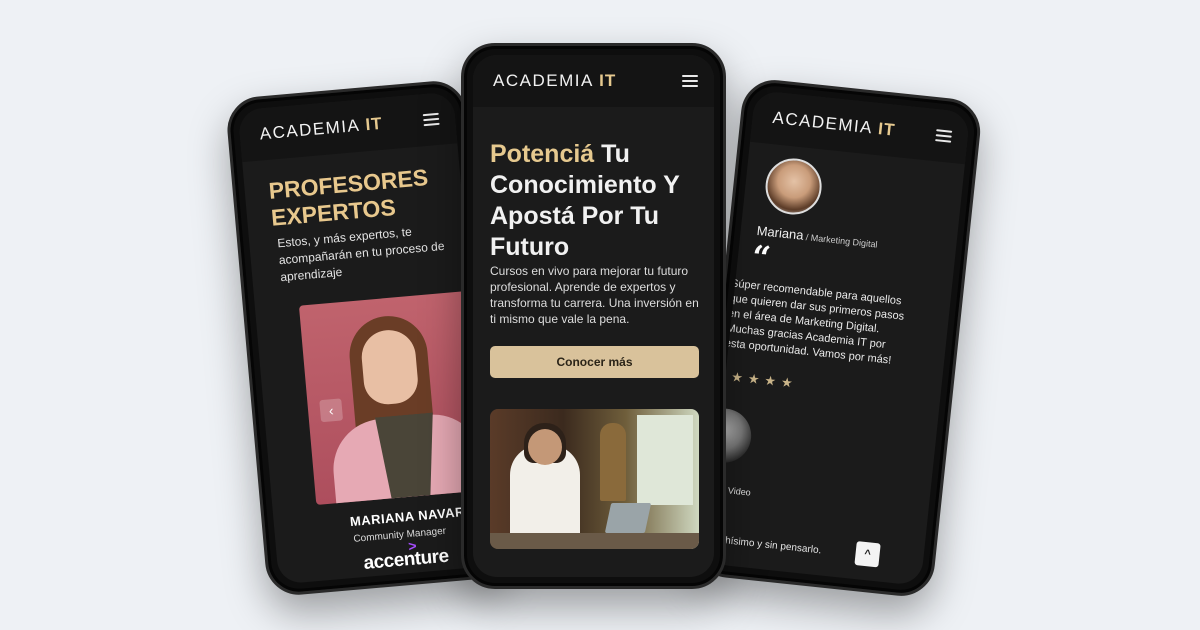 The image size is (1200, 630). What do you see at coordinates (331, 410) in the screenshot?
I see `carousel-prev-button: ‹` at bounding box center [331, 410].